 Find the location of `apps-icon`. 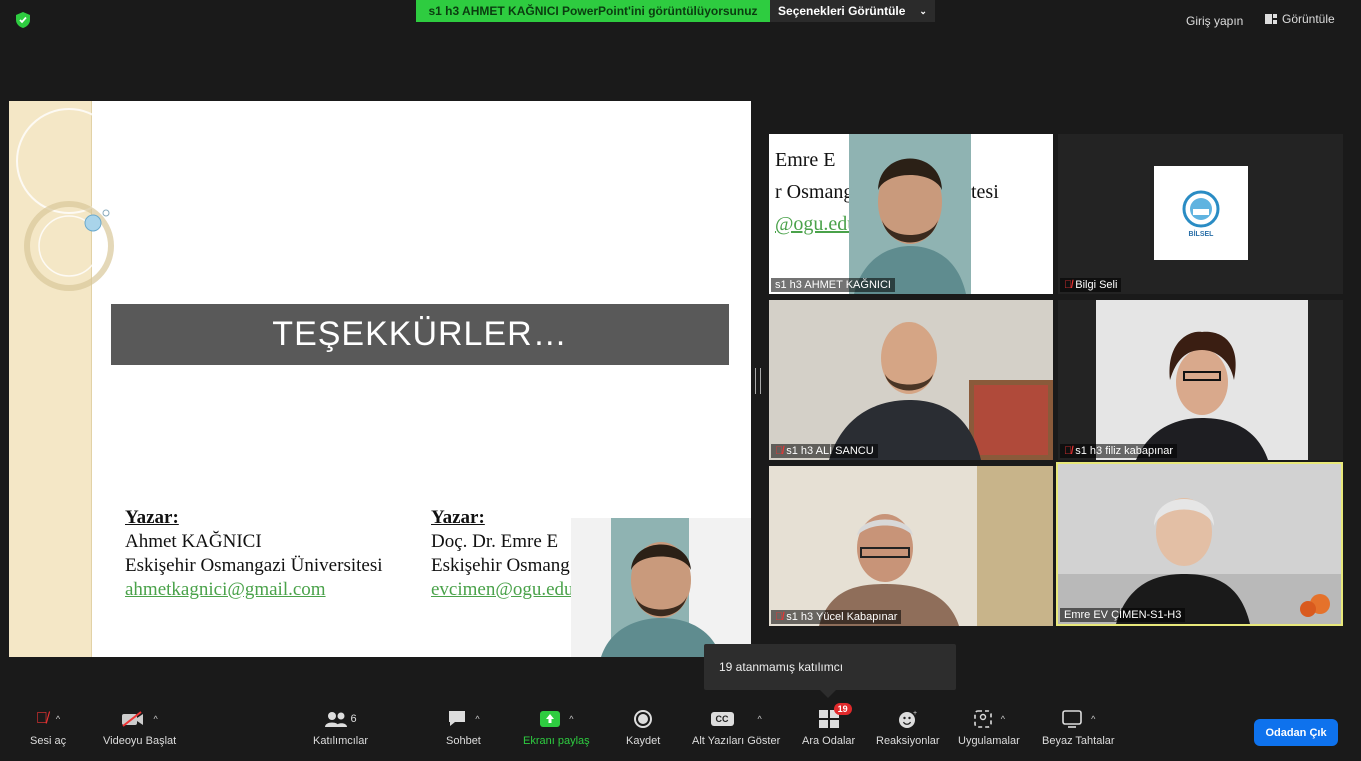

apps-icon is located at coordinates (982, 719).